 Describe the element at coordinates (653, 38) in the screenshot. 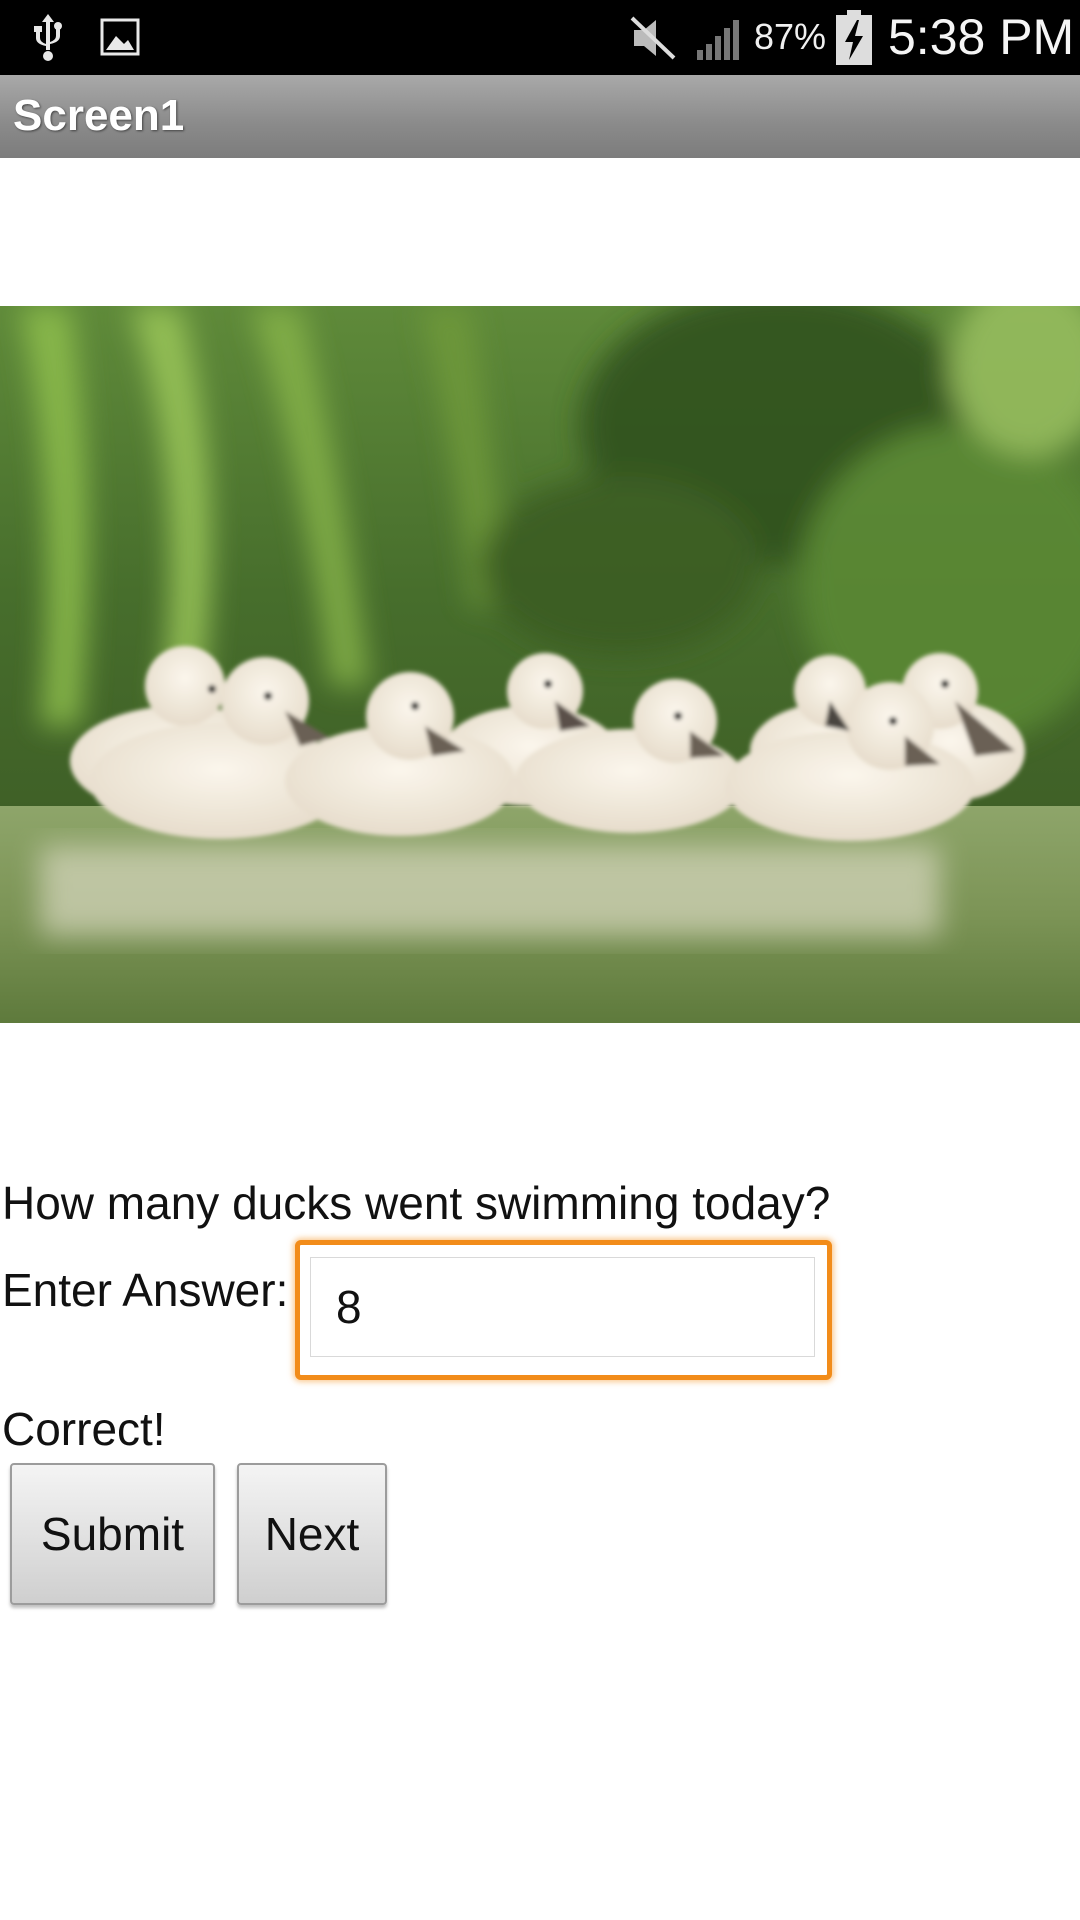

I see `mute-icon` at that location.